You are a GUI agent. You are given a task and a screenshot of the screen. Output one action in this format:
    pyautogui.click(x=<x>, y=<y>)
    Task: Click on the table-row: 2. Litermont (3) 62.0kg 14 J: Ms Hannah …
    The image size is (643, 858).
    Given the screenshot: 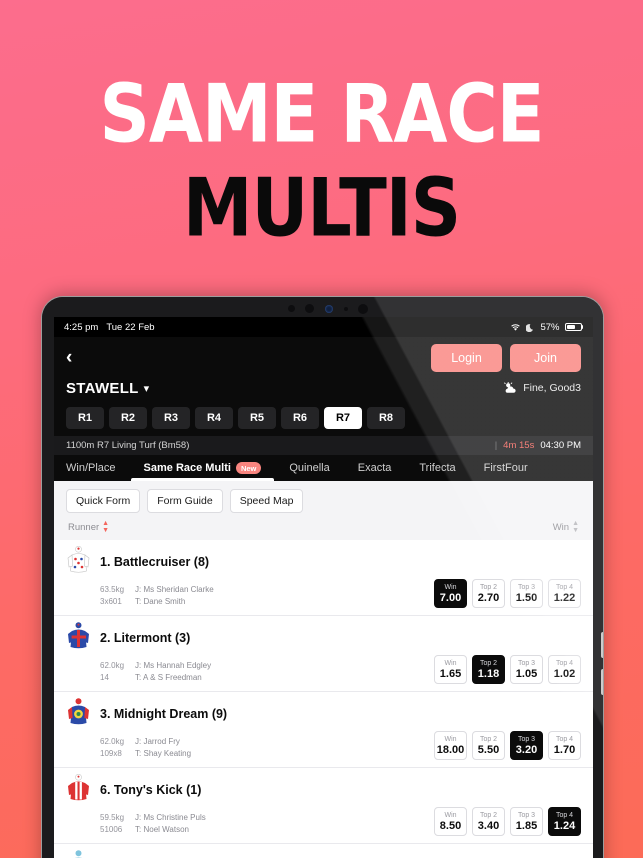 What is the action you would take?
    pyautogui.click(x=323, y=654)
    